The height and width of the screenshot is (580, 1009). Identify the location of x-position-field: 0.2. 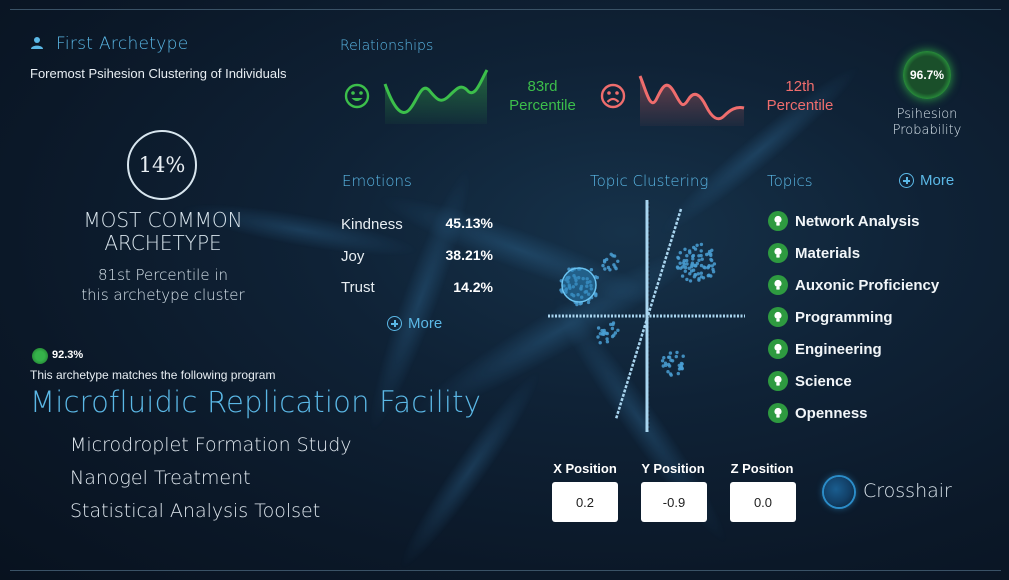
(585, 502).